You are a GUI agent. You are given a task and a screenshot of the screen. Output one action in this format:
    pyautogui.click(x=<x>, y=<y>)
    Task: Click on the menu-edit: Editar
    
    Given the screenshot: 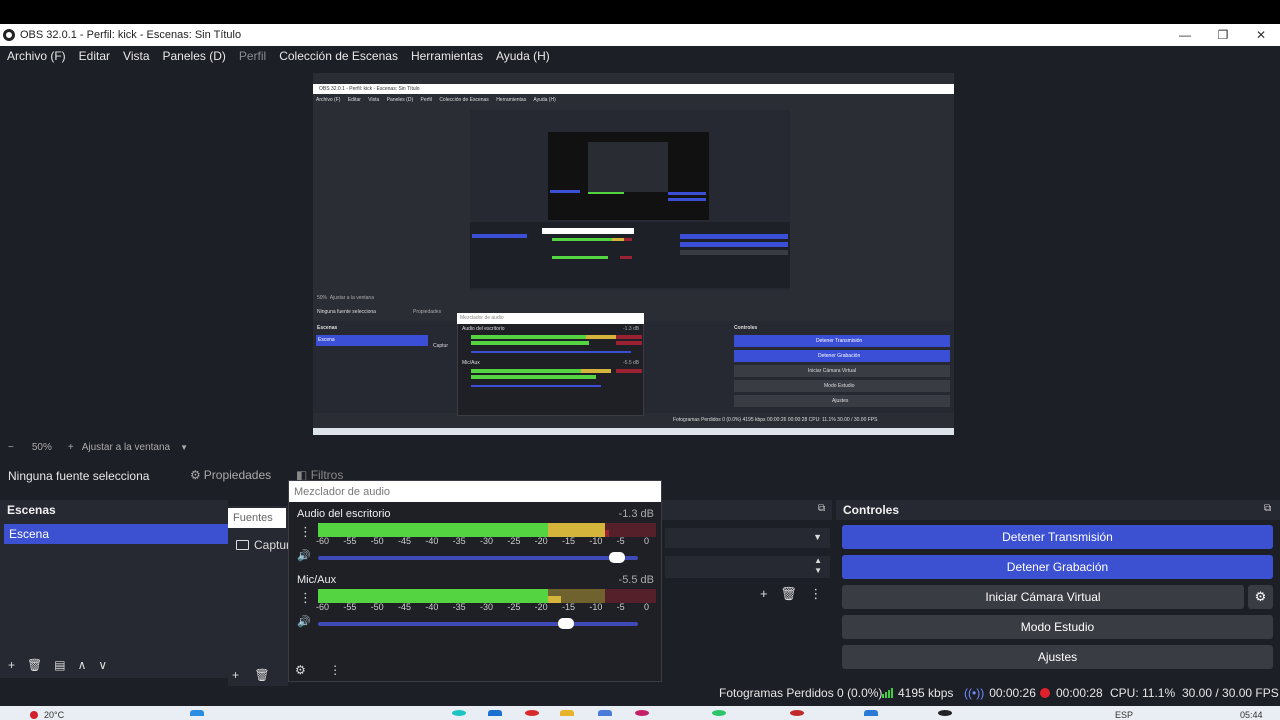 What is the action you would take?
    pyautogui.click(x=94, y=56)
    